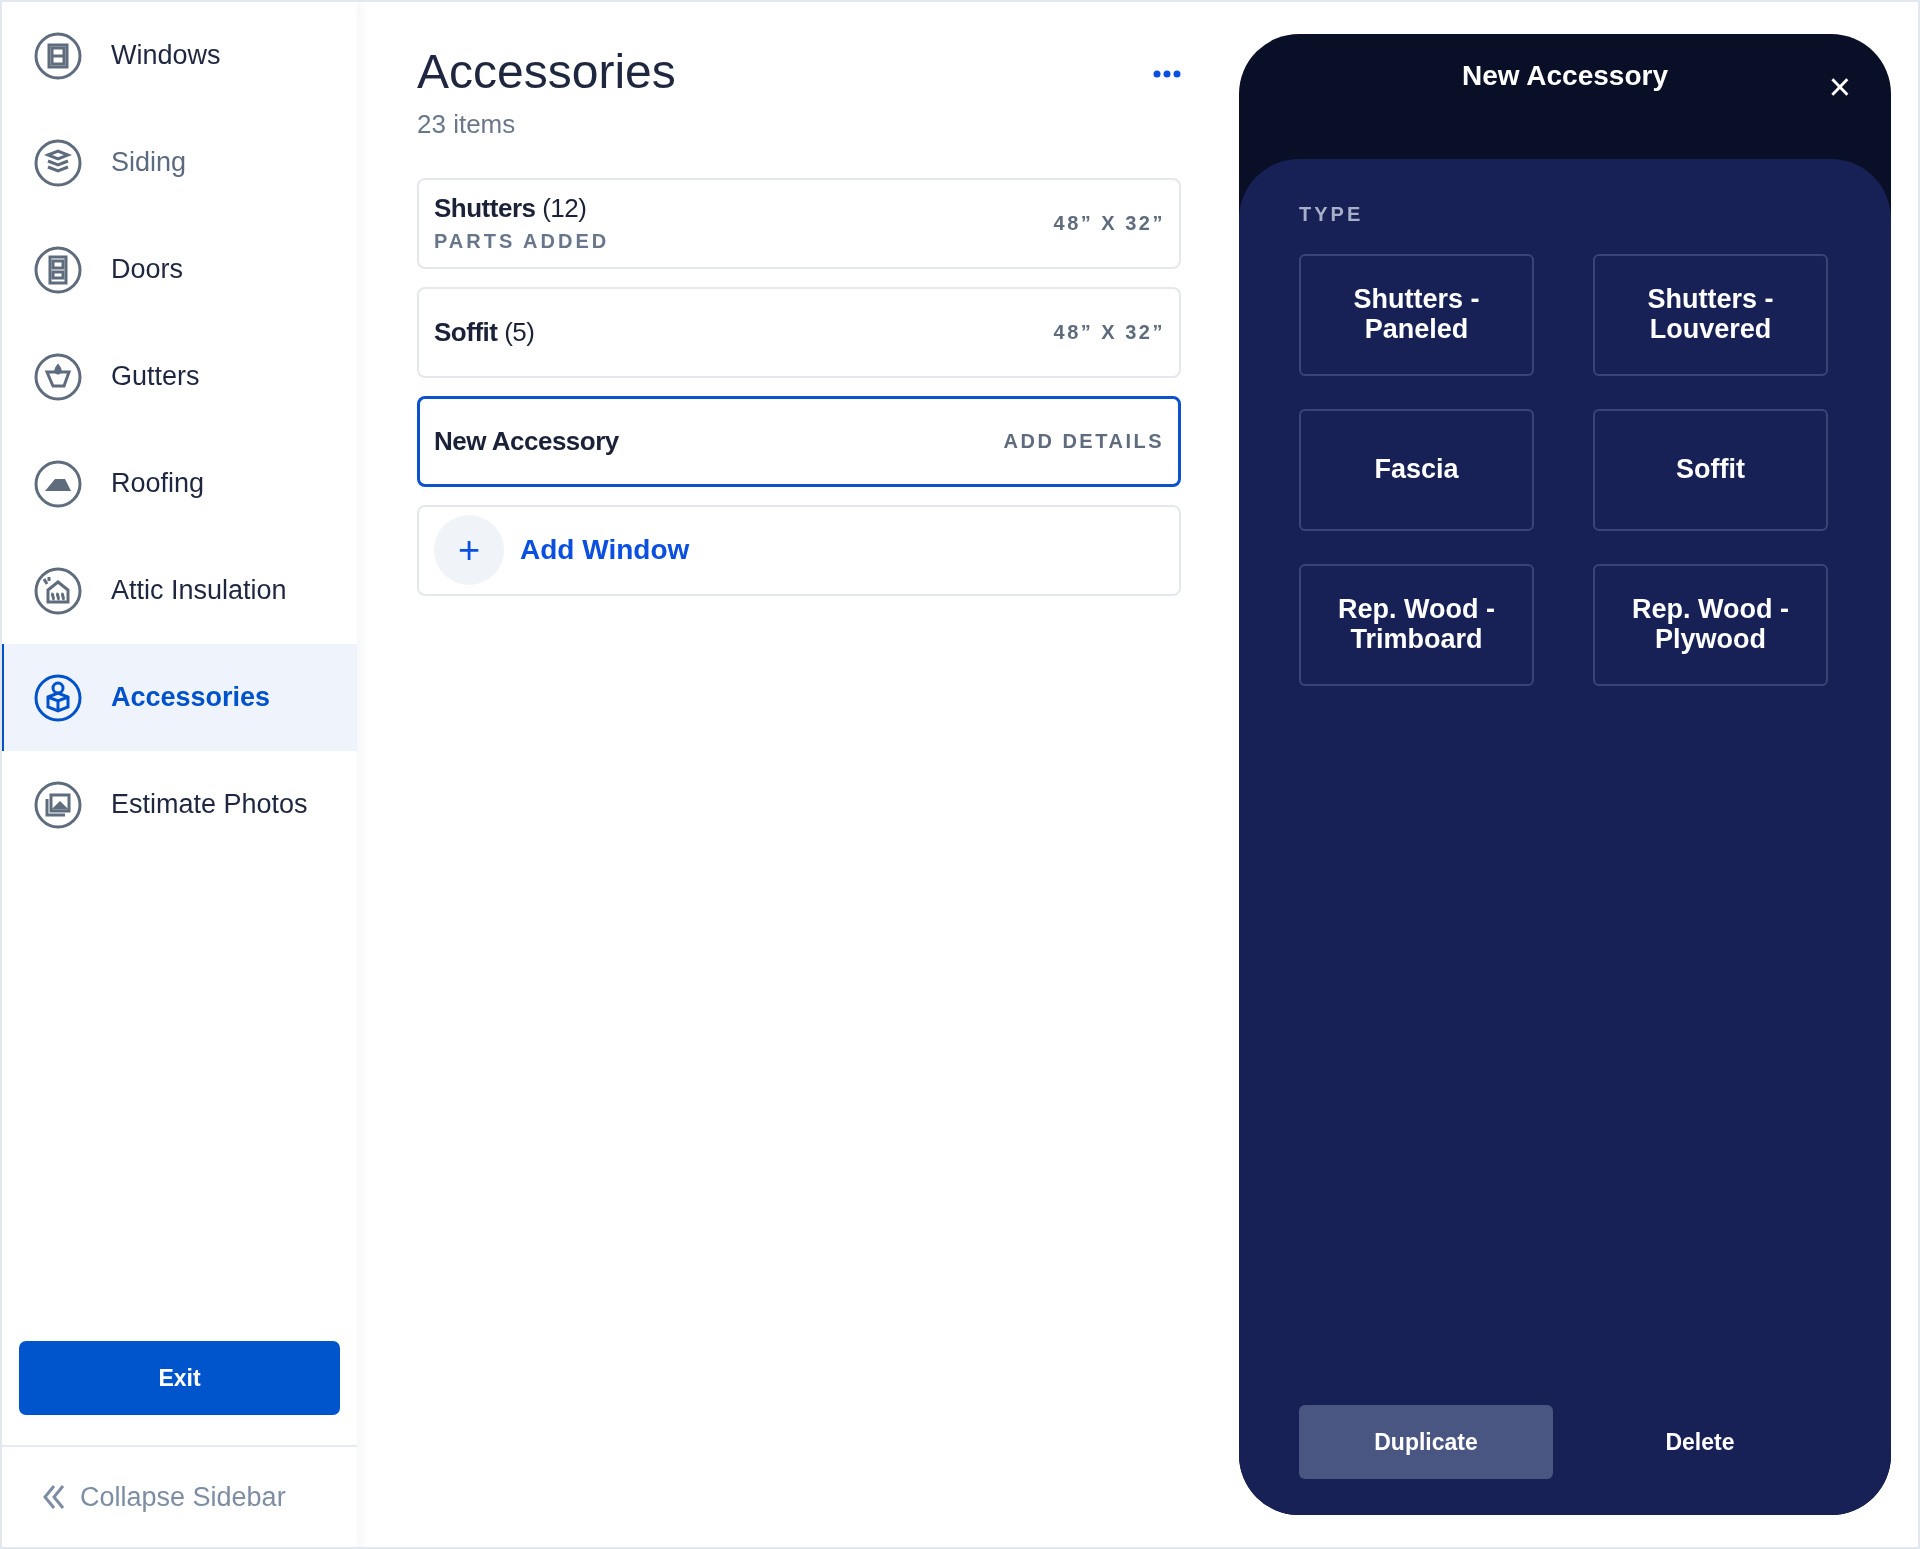 The height and width of the screenshot is (1549, 1920). What do you see at coordinates (58, 483) in the screenshot?
I see `roof-icon` at bounding box center [58, 483].